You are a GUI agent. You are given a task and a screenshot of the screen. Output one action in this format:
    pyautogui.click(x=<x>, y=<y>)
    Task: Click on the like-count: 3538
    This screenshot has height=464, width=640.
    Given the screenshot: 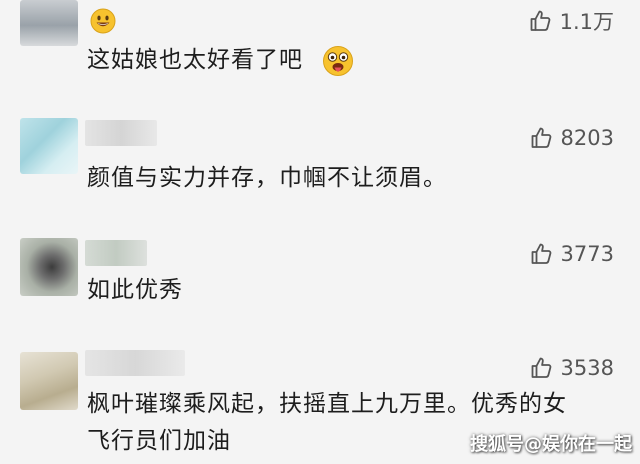 What is the action you would take?
    pyautogui.click(x=587, y=368)
    